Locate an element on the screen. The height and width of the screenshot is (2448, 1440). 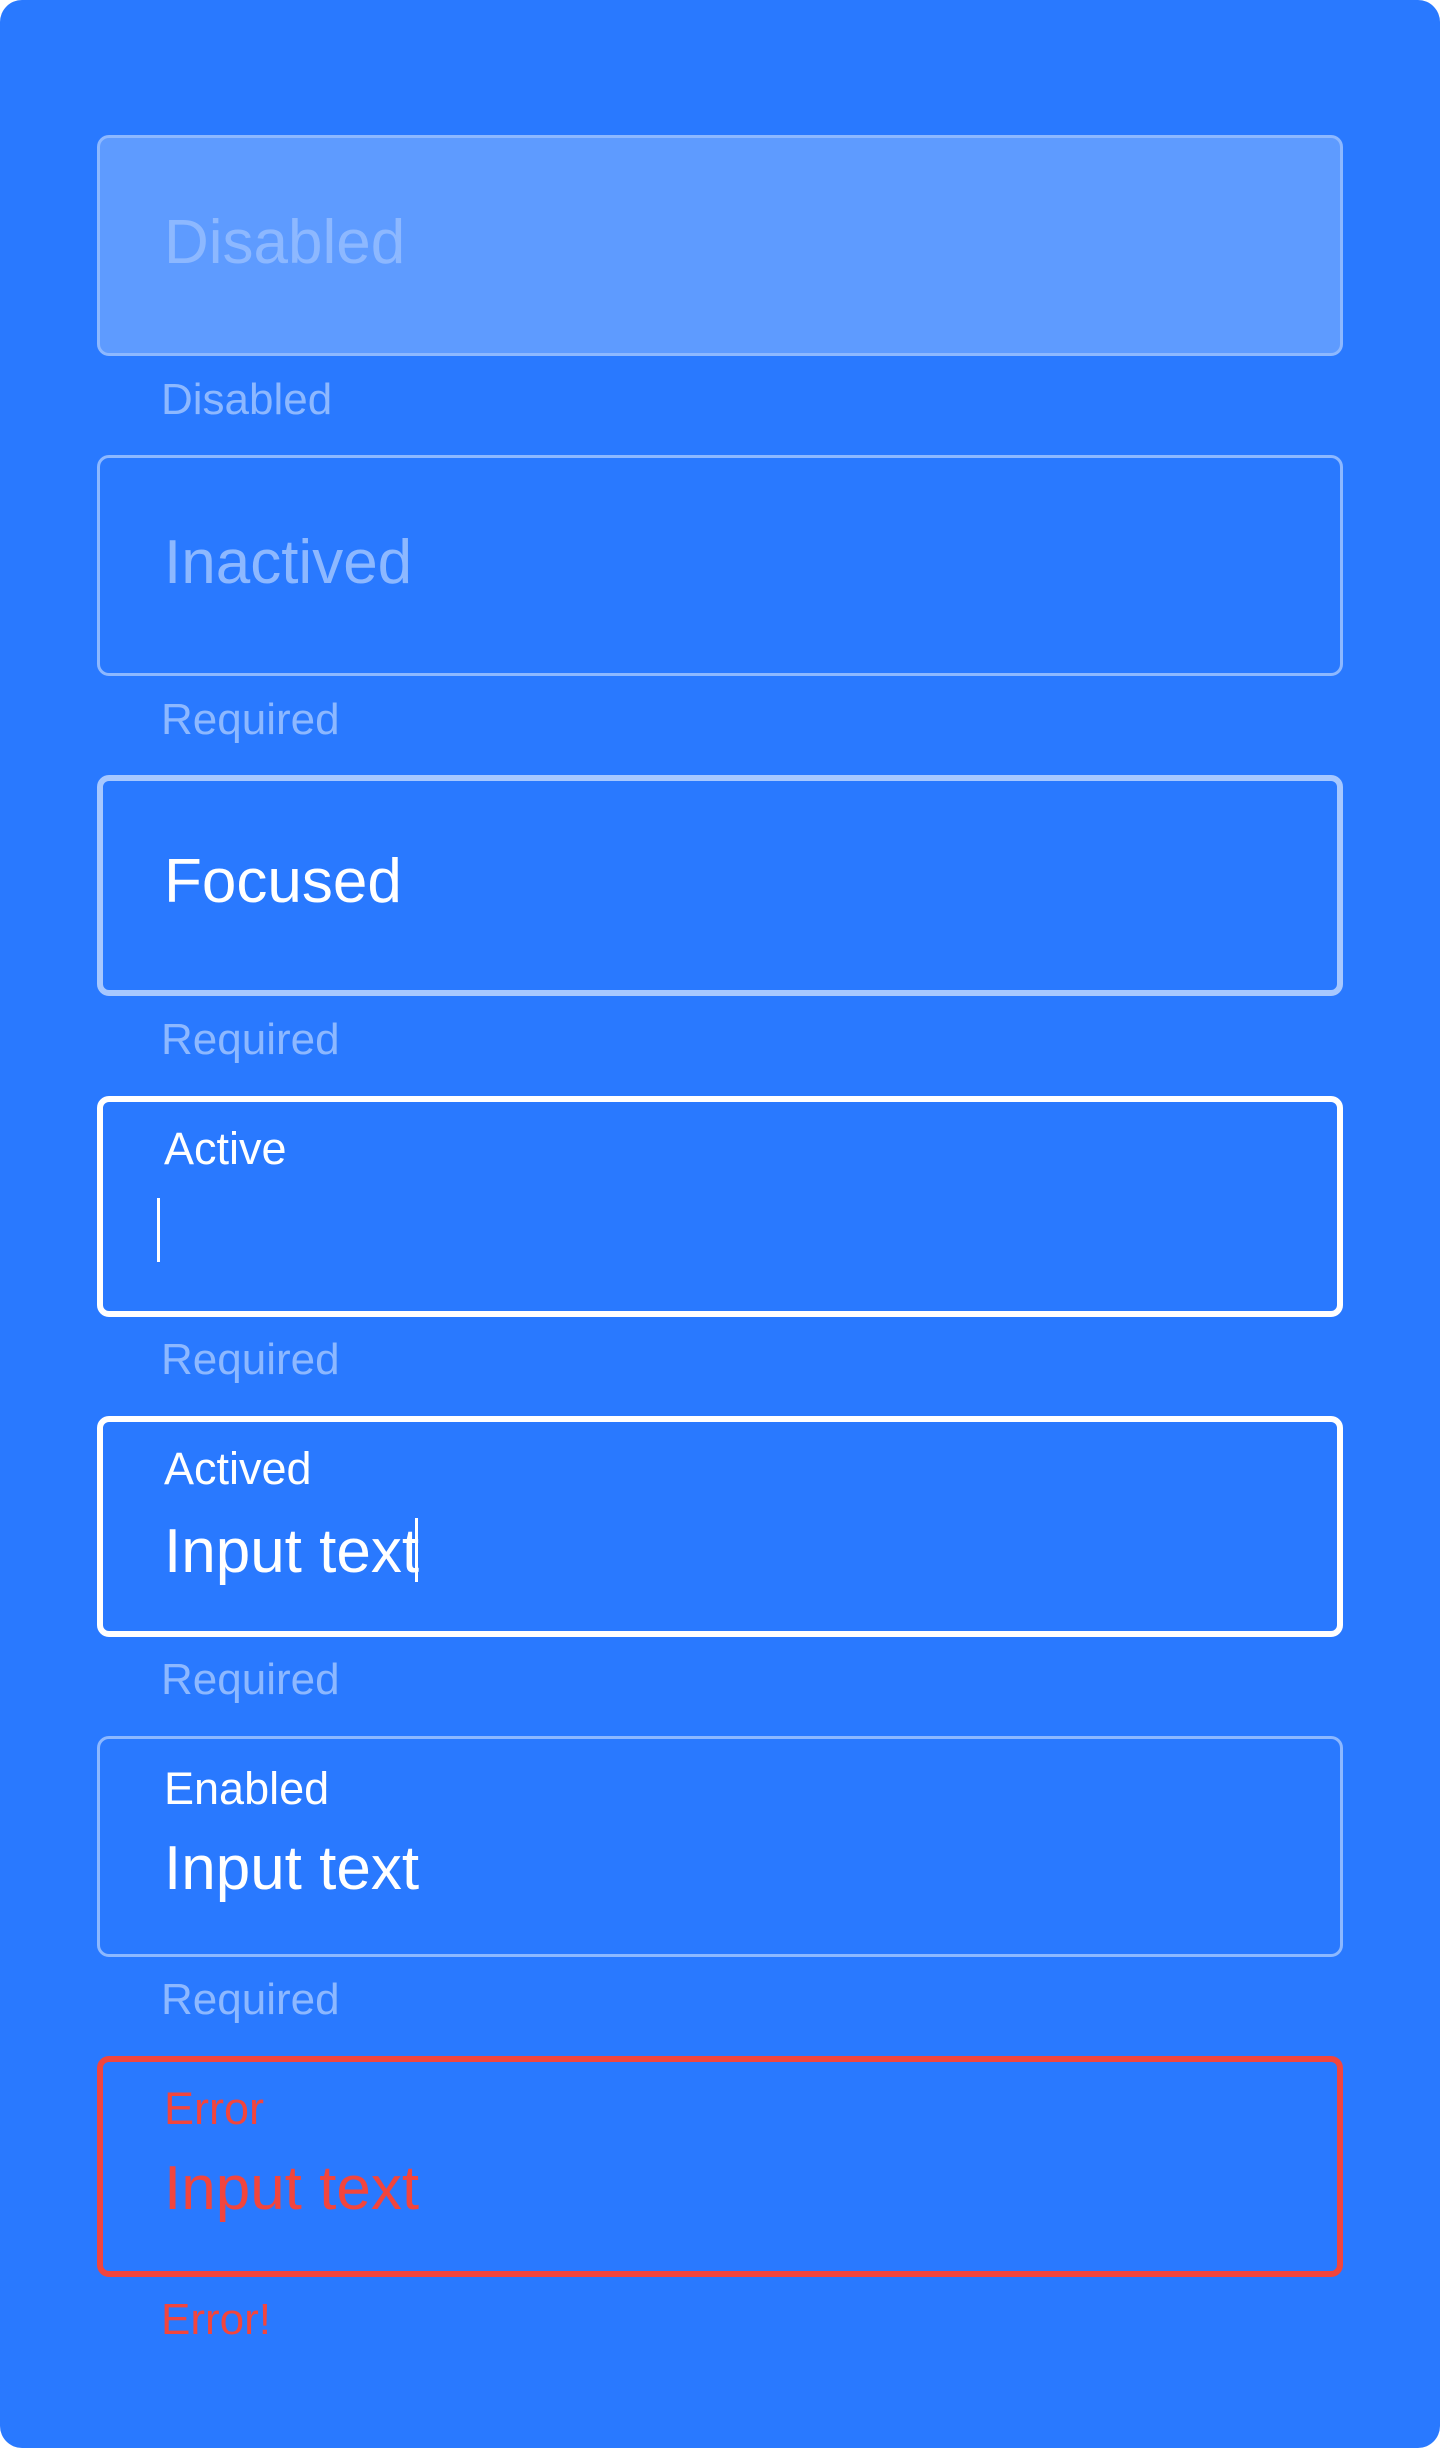
error-helper-text: Error! is located at coordinates (216, 2319).